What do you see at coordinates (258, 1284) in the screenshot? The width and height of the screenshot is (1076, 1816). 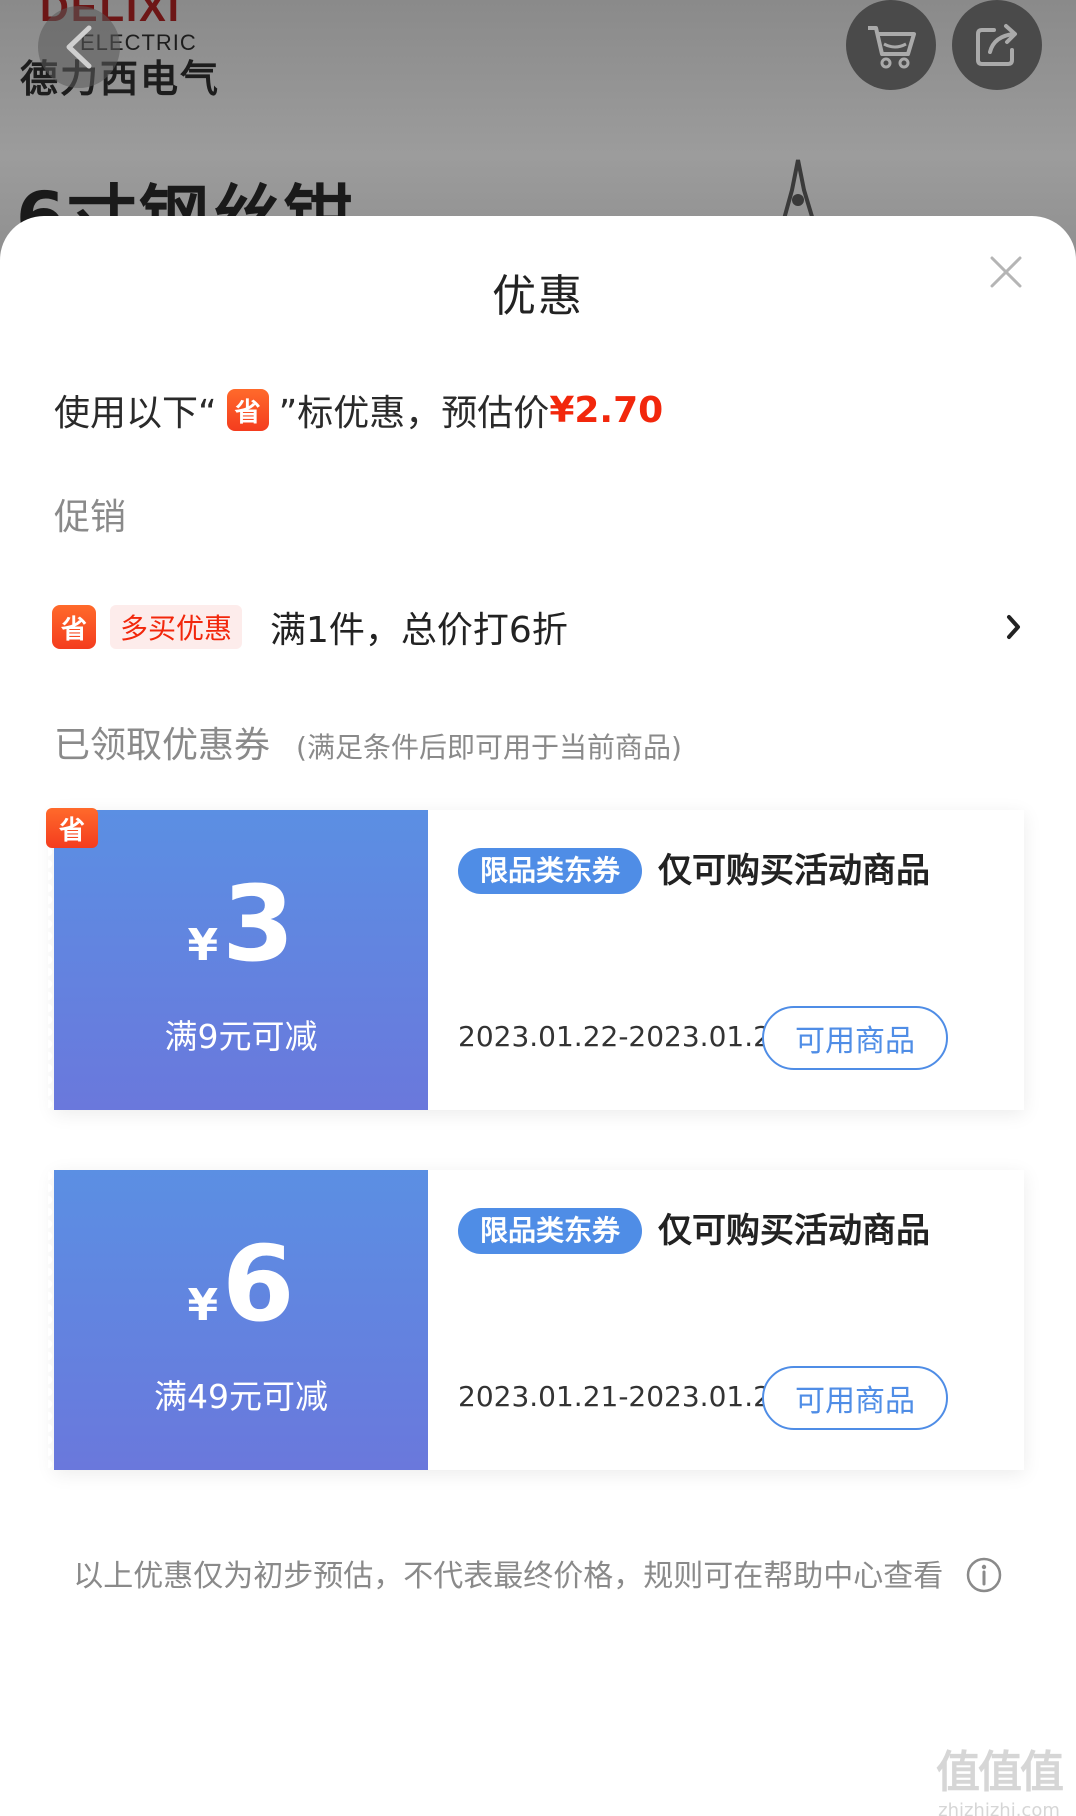 I see `coupon-amount-value: 6` at bounding box center [258, 1284].